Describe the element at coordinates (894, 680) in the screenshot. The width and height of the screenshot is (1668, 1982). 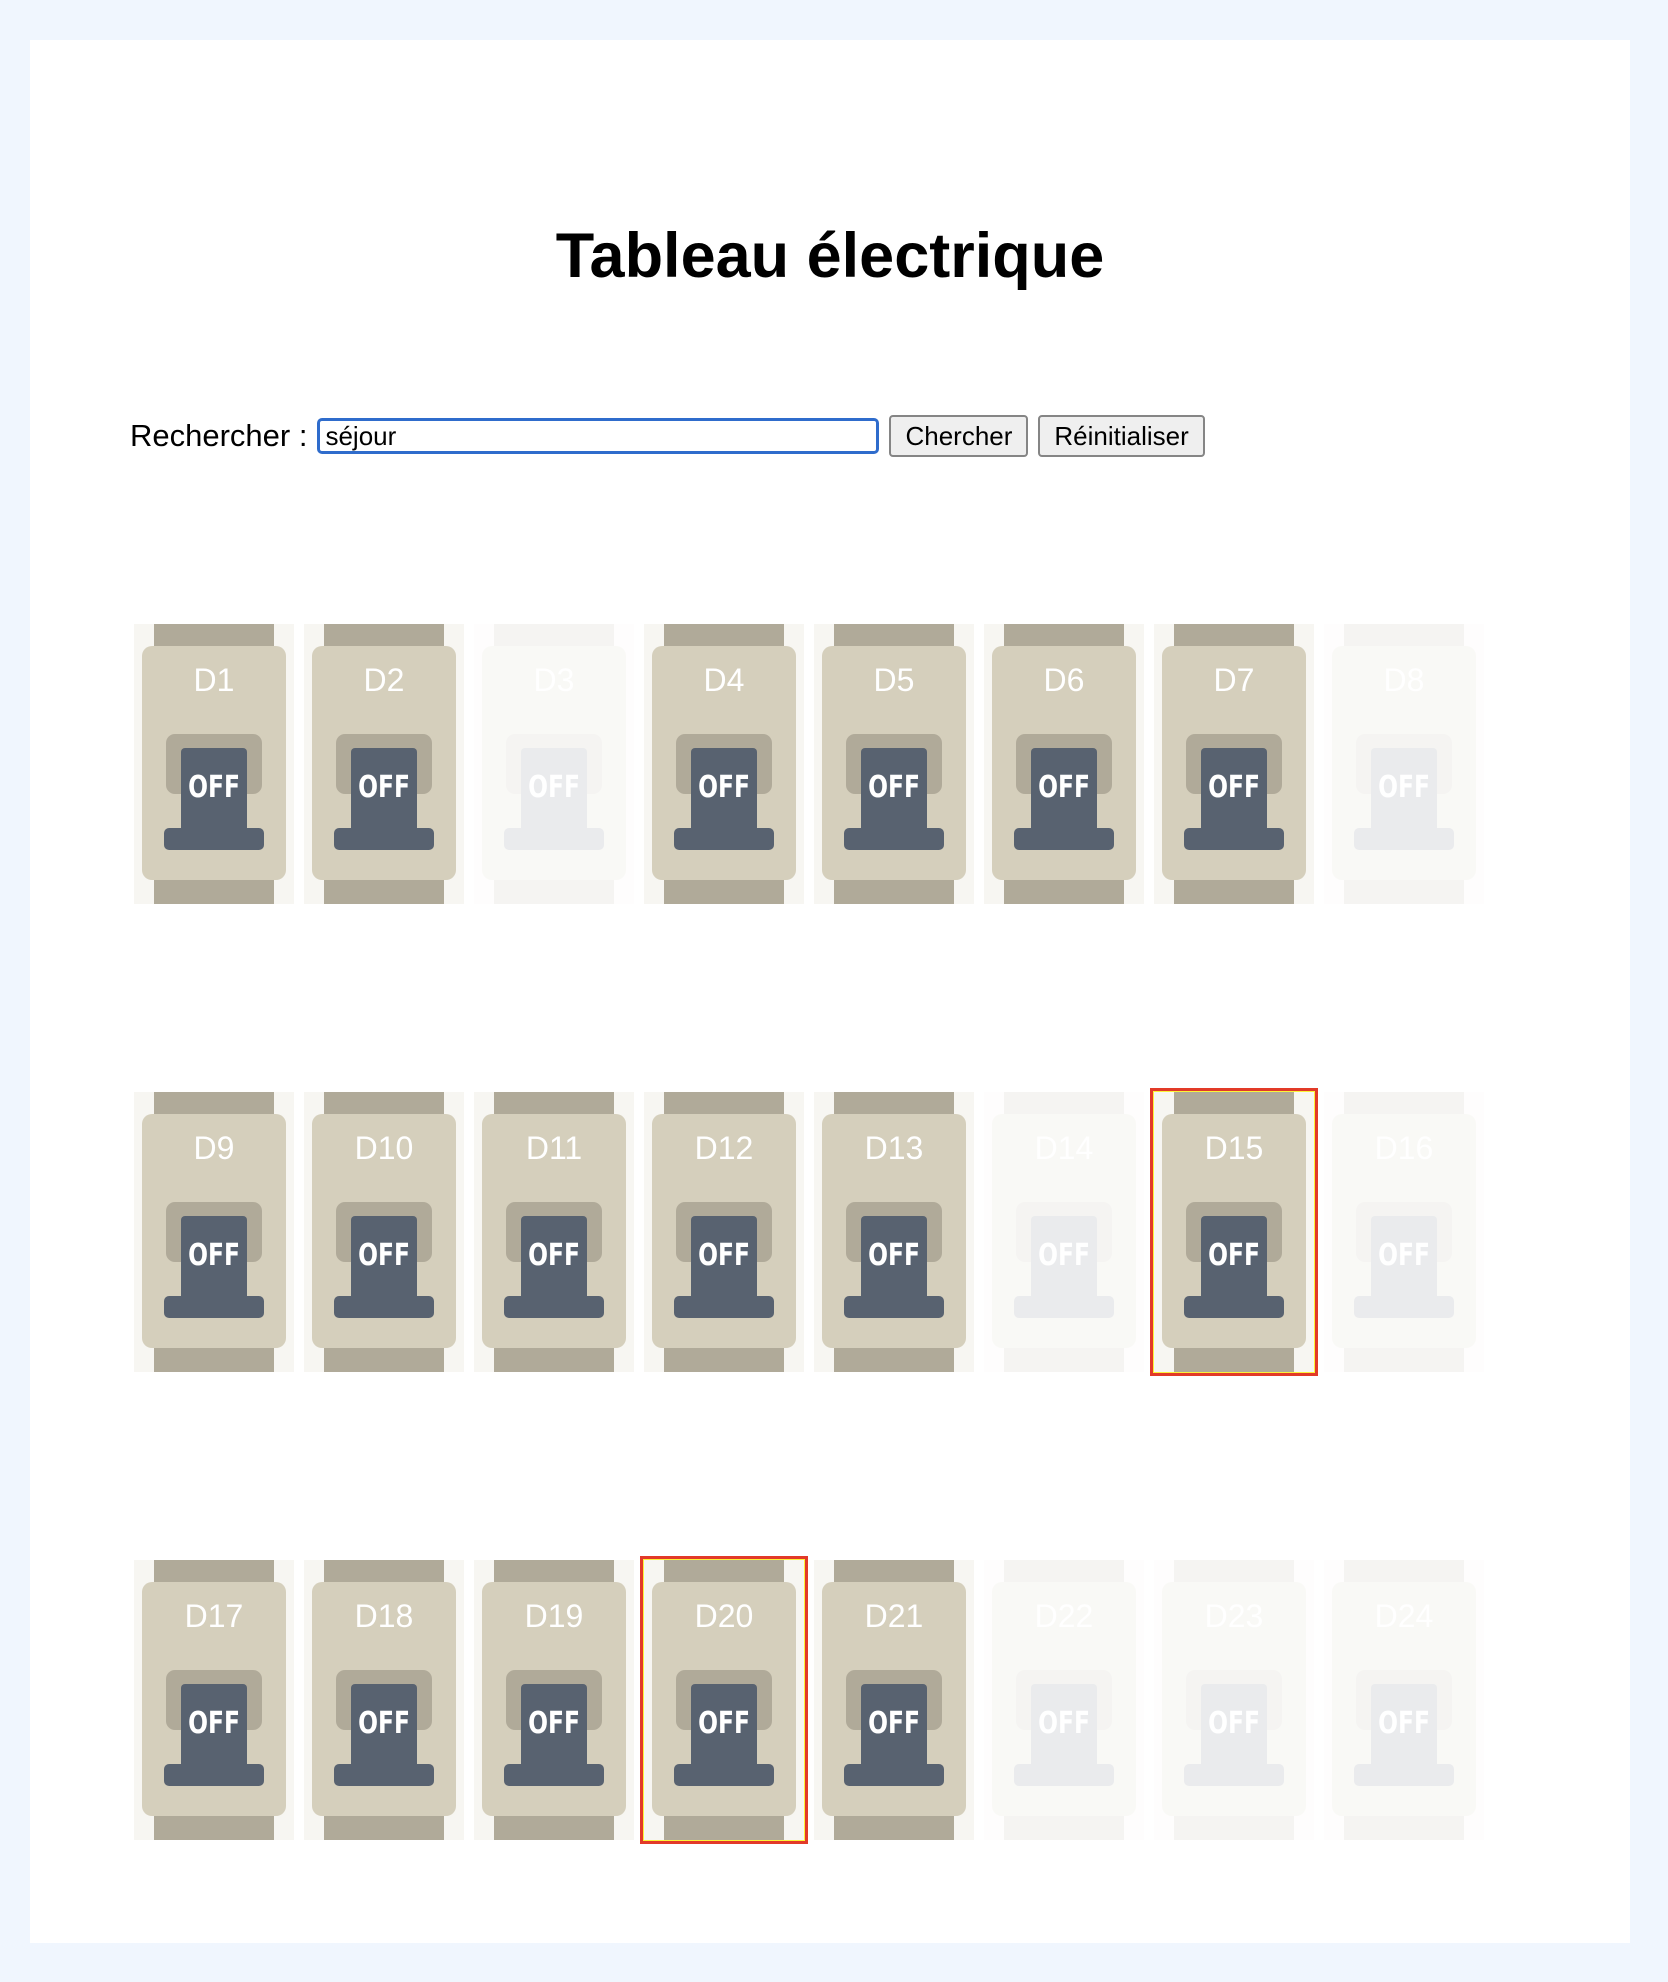
I see `breaker-label: D5` at that location.